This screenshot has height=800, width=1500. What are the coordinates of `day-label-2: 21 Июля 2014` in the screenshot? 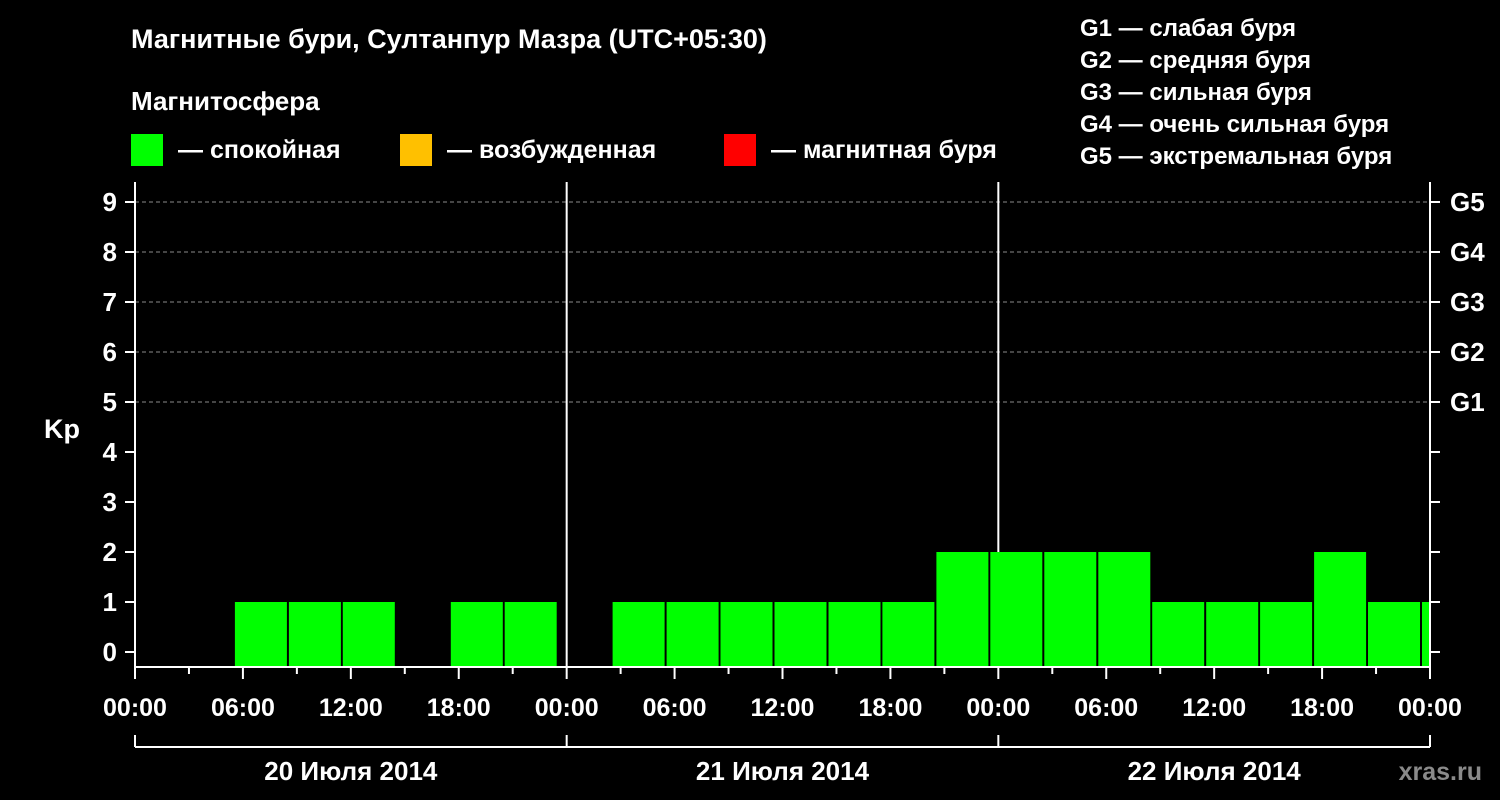 It's located at (783, 771).